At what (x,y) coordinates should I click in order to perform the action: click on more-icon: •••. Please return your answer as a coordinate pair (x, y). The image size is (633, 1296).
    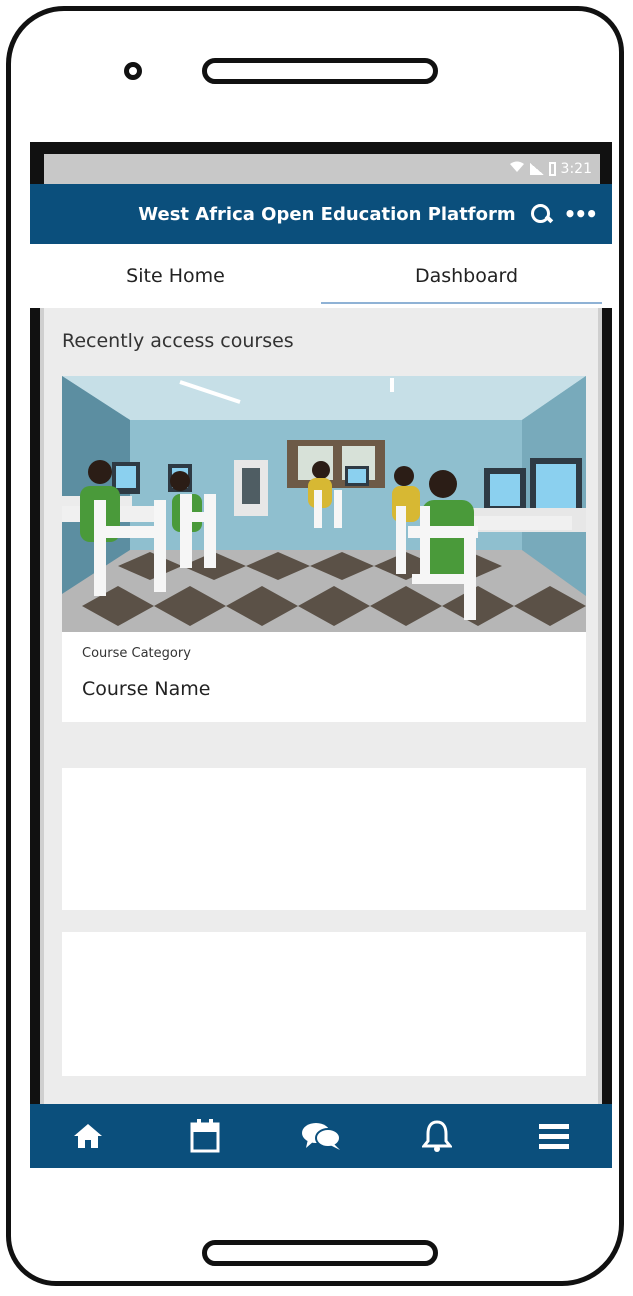
    Looking at the image, I should click on (581, 214).